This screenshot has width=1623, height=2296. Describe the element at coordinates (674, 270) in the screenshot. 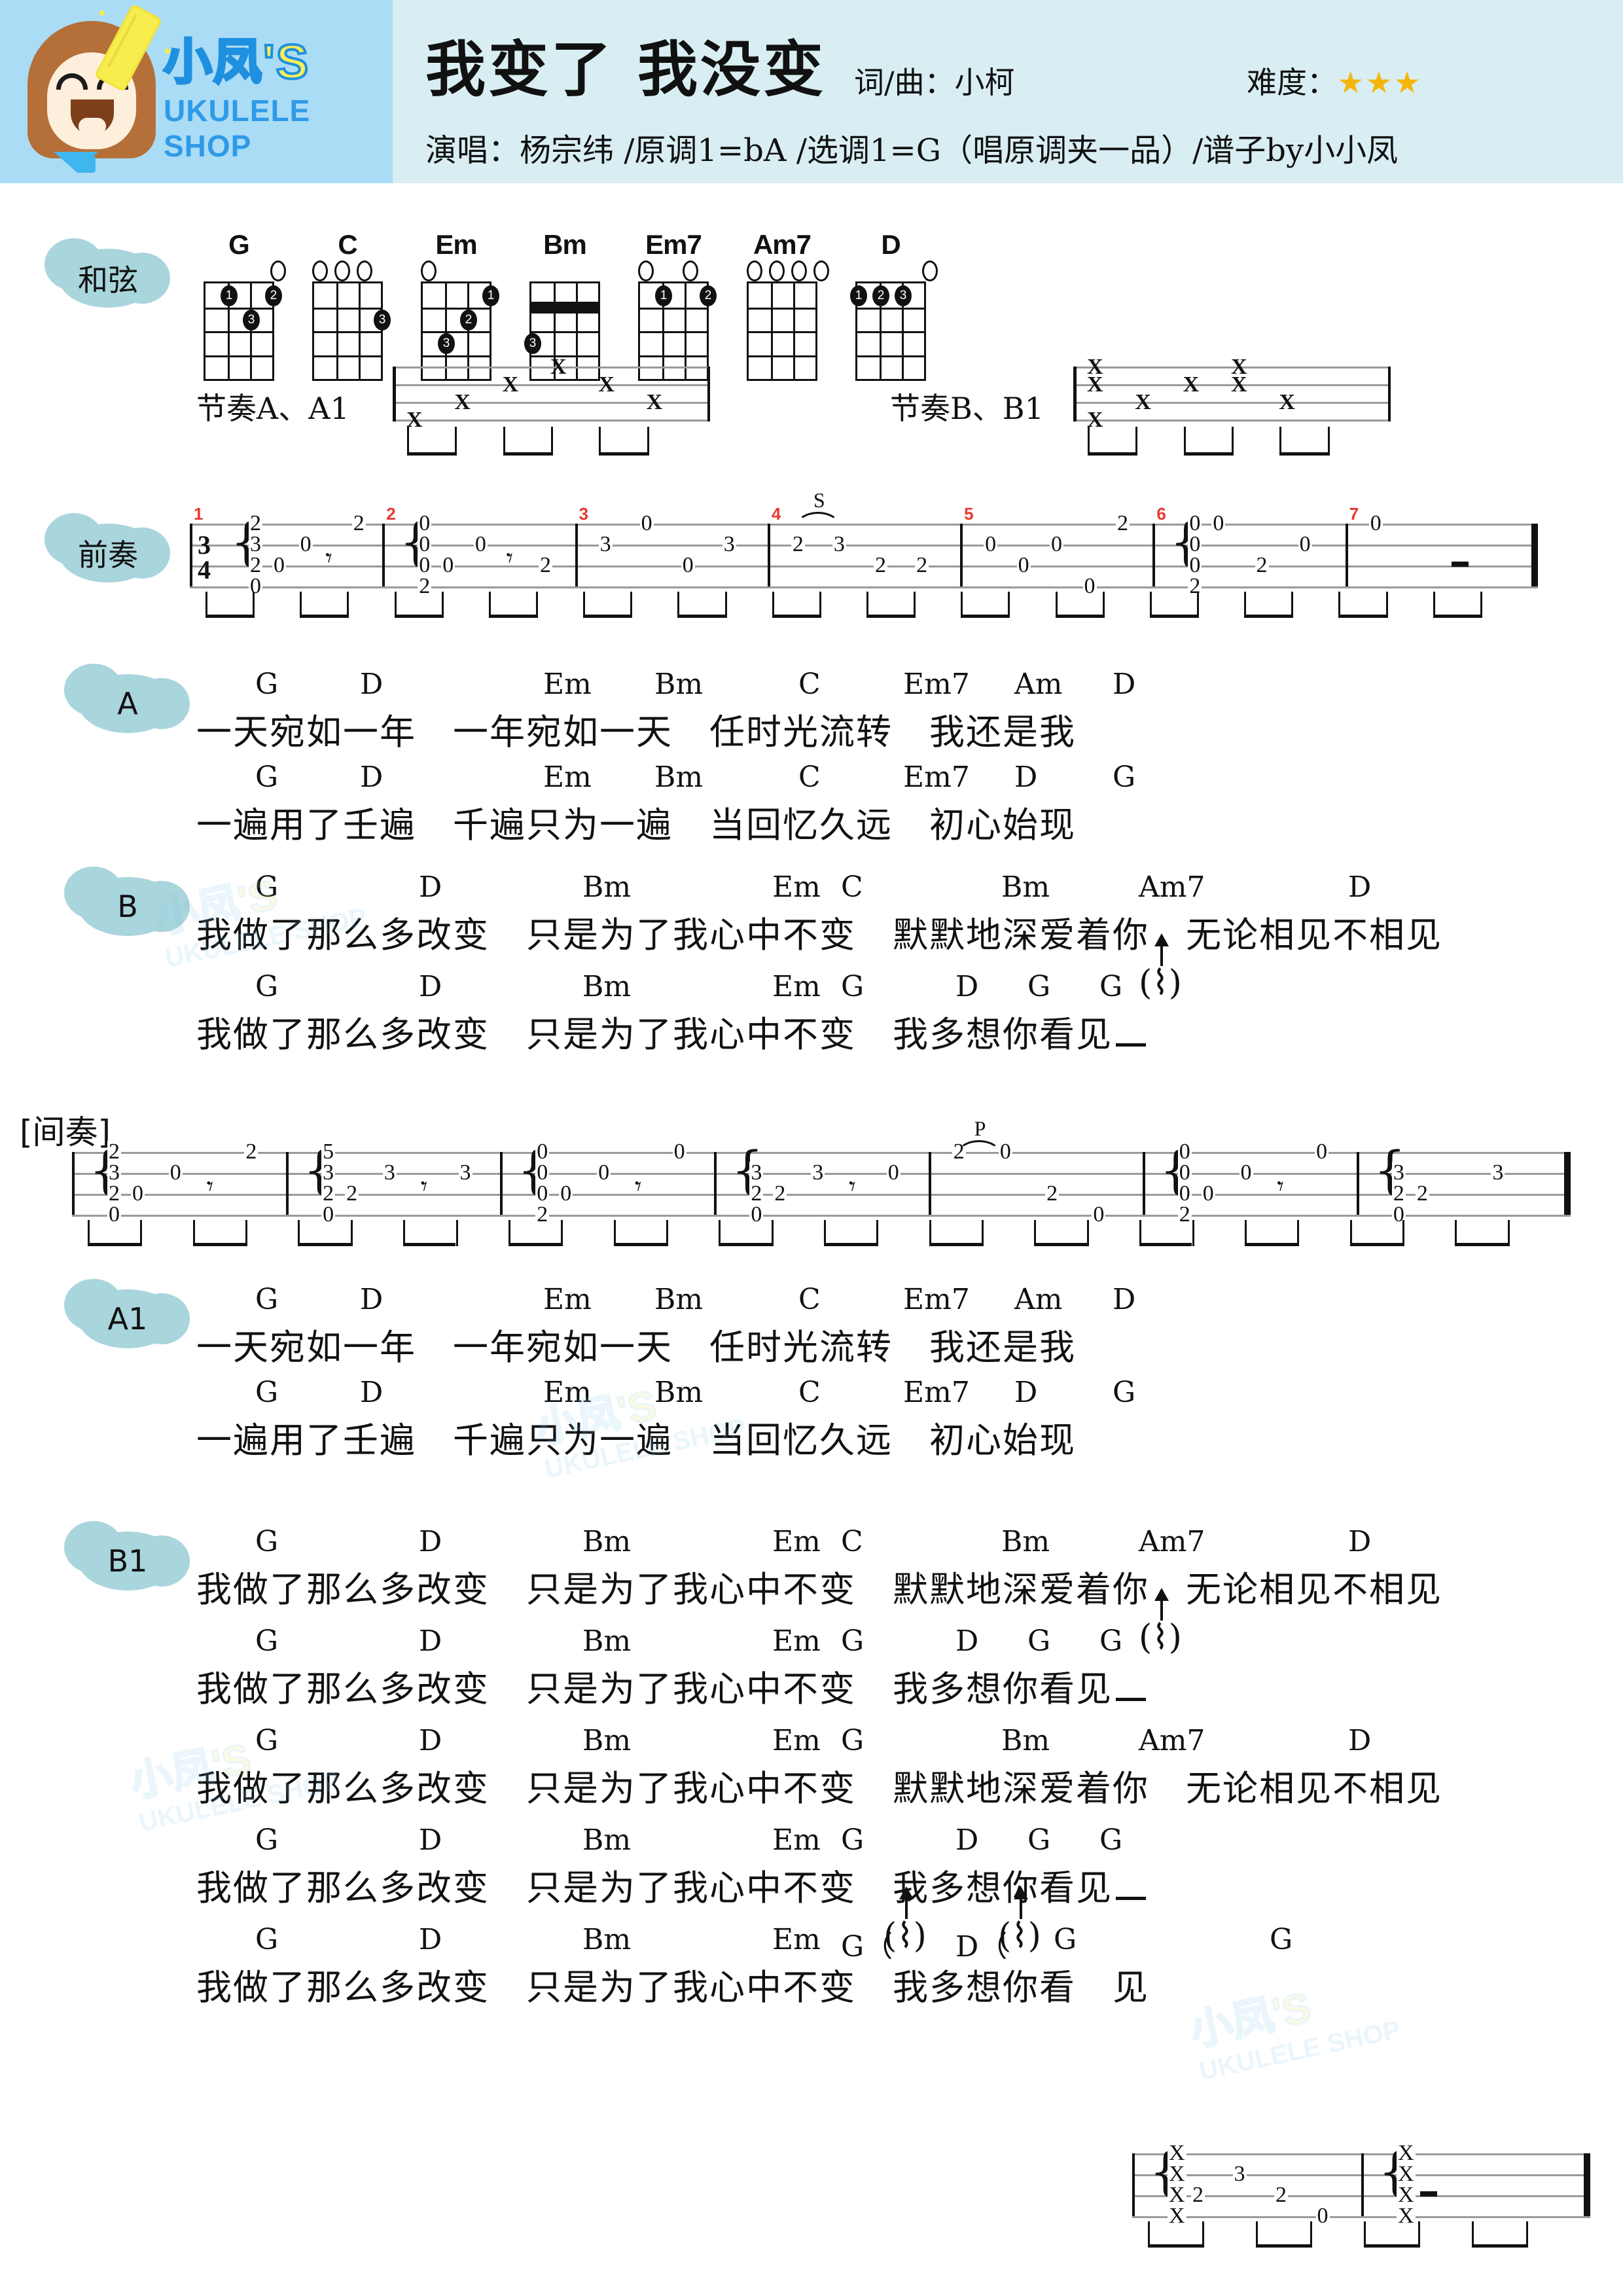

I see `open-strings` at that location.